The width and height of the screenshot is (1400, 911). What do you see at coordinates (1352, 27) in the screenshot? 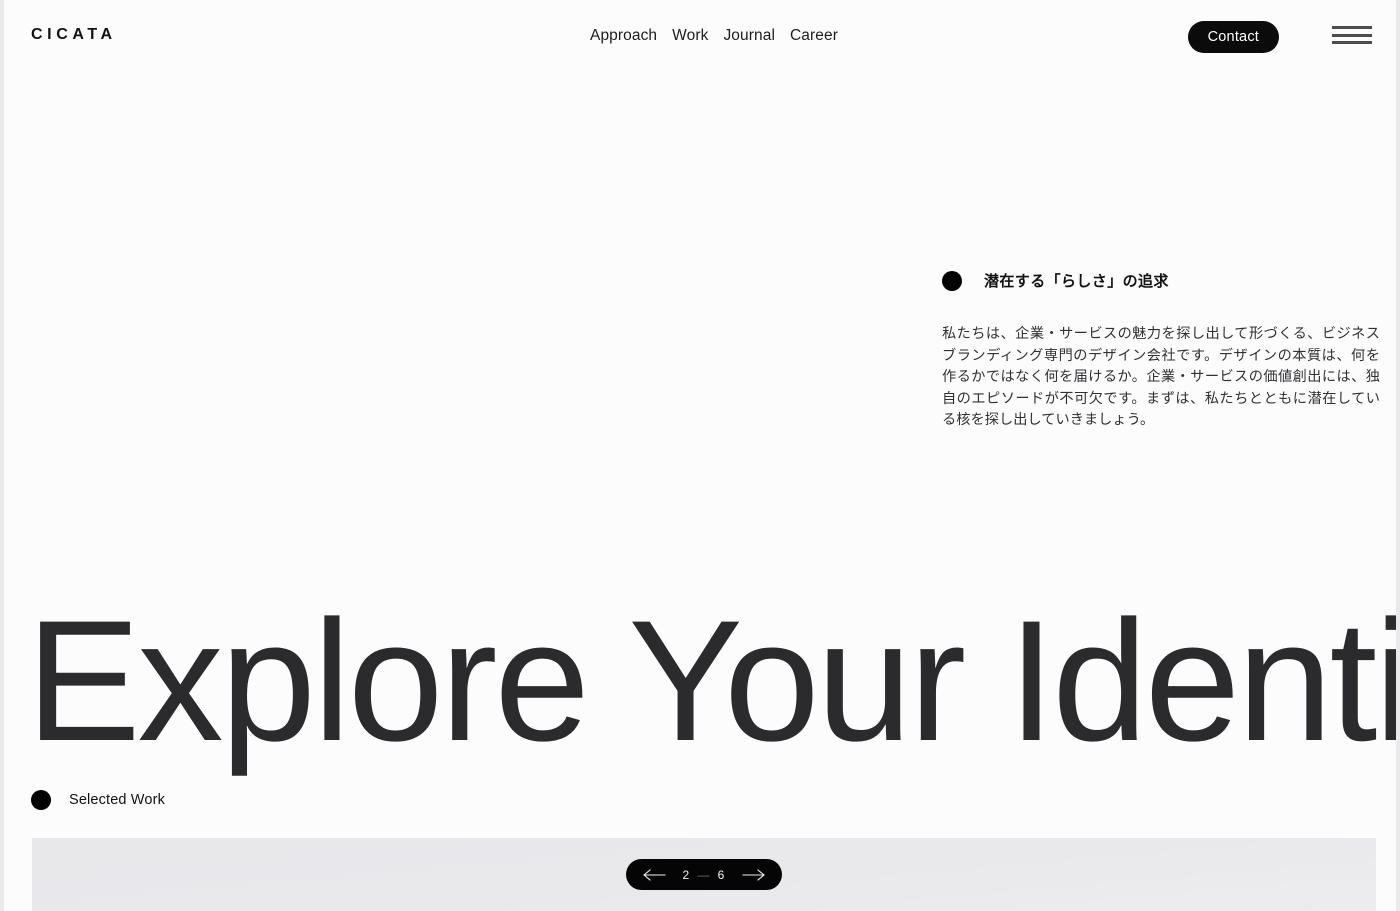
I see `hamburger-line-top` at bounding box center [1352, 27].